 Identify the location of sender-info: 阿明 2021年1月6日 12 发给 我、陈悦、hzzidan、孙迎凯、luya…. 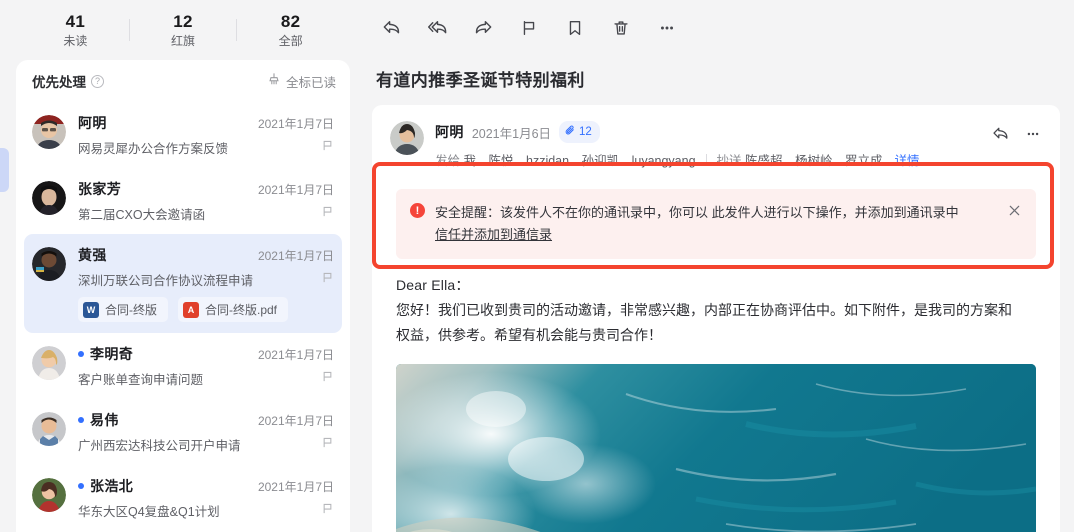
(706, 145).